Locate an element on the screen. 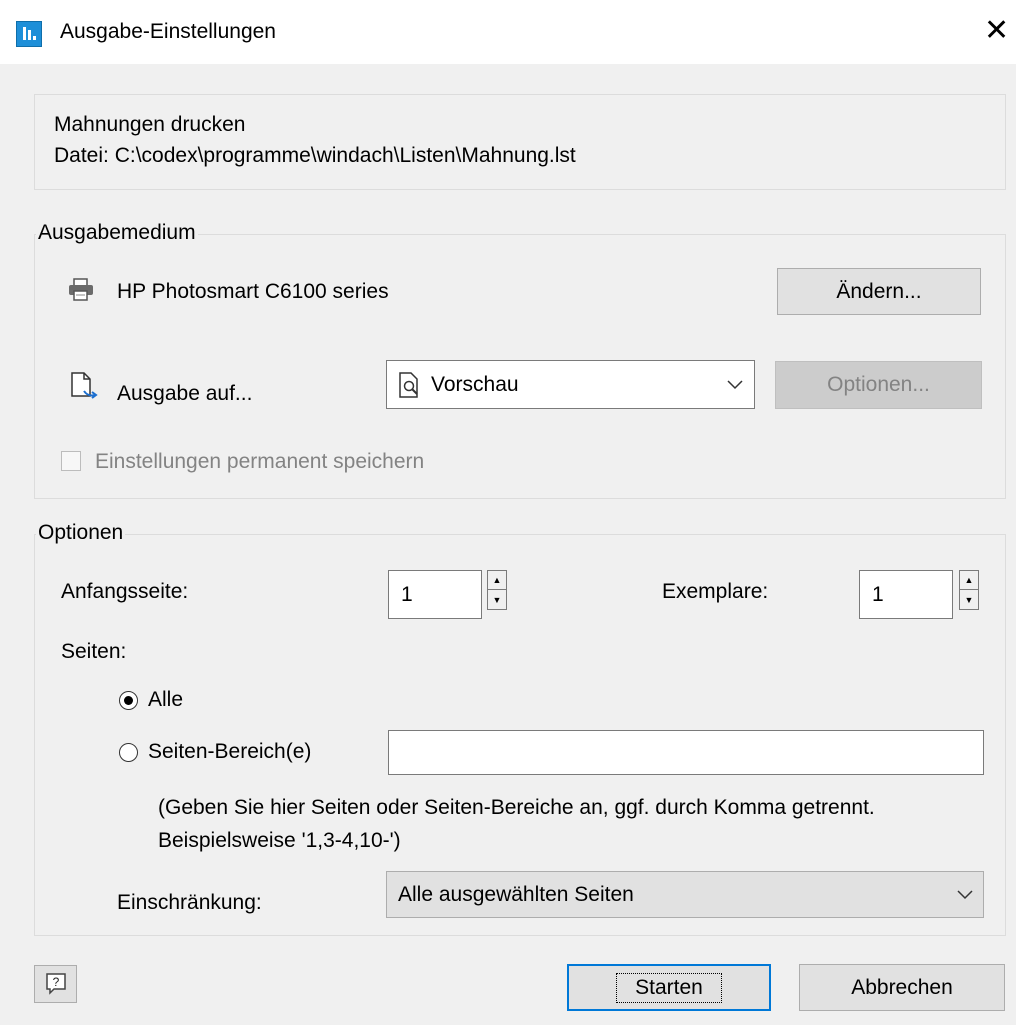 The width and height of the screenshot is (1016, 1025). printer-name: HP Photosmart C6100 series is located at coordinates (253, 291).